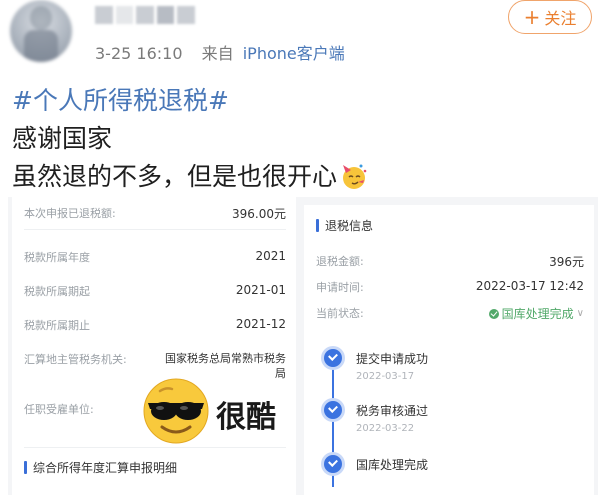 This screenshot has height=495, width=600. What do you see at coordinates (259, 214) in the screenshot?
I see `row-value: 396.00元` at bounding box center [259, 214].